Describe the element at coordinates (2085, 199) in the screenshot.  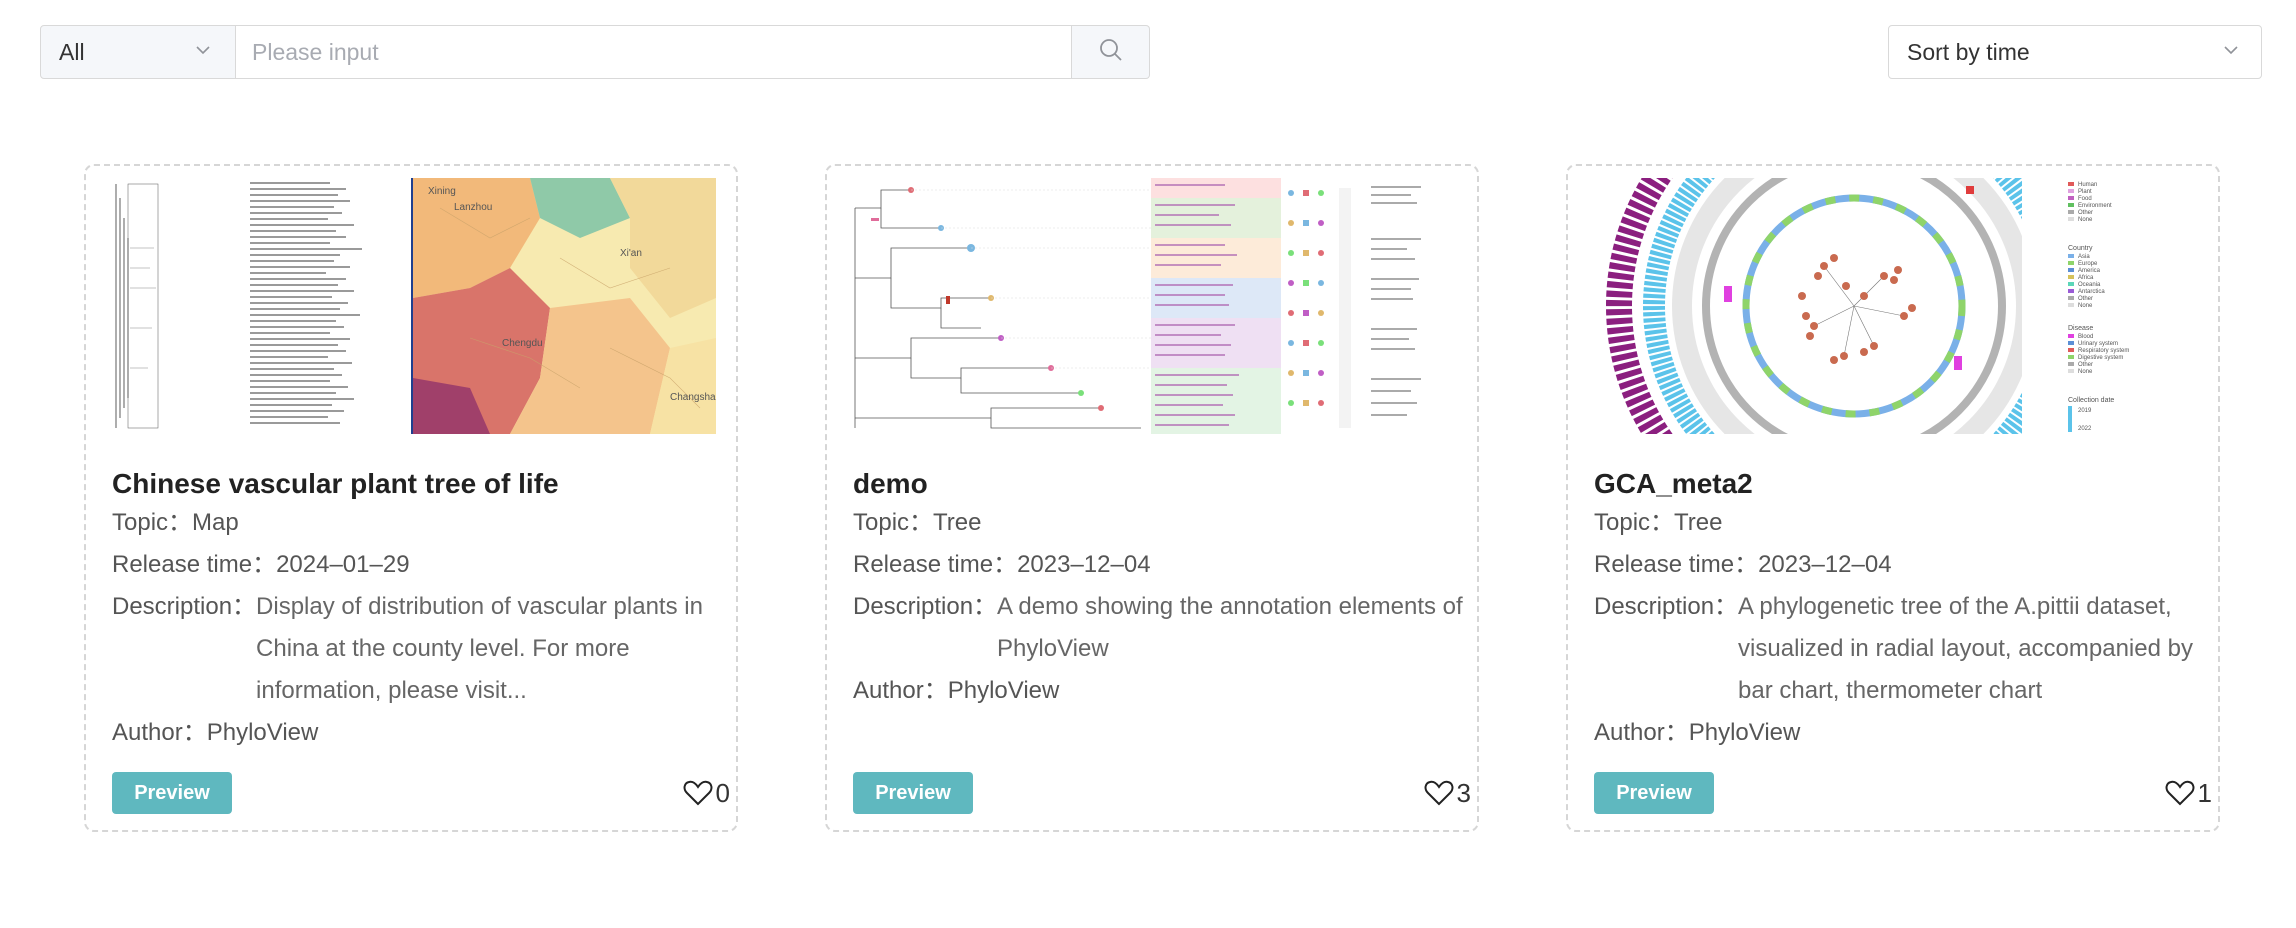
I see `legend-item: Food` at that location.